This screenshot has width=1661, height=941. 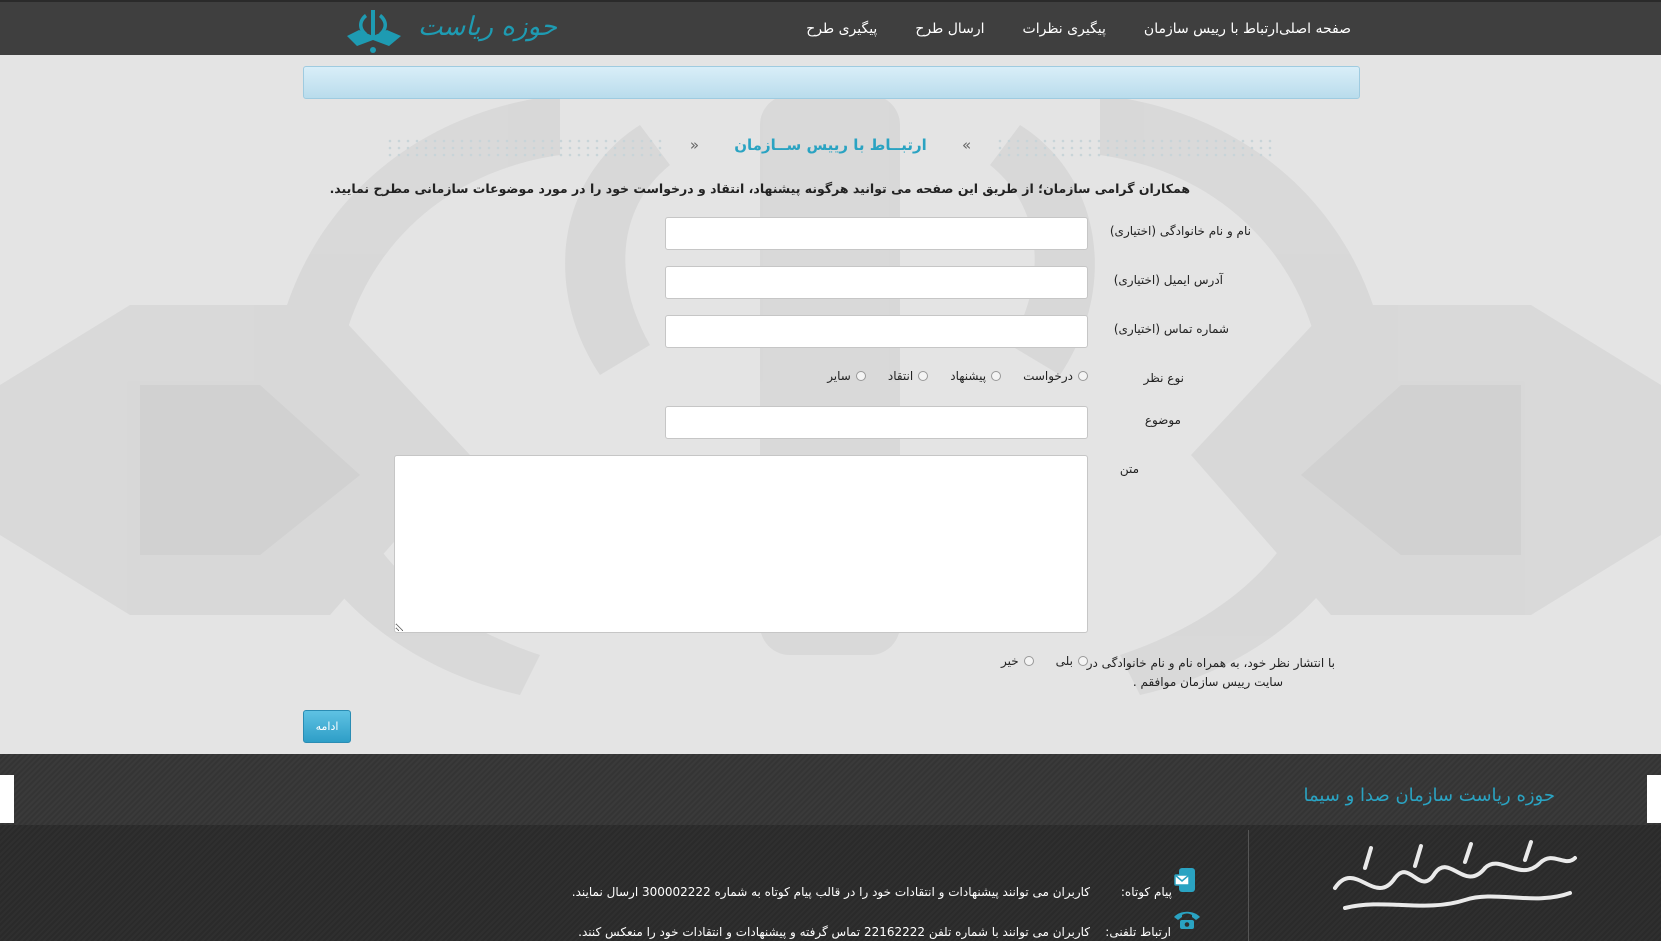 What do you see at coordinates (1168, 280) in the screenshot?
I see `email-label: آدرس ایمیل (اختیاری)` at bounding box center [1168, 280].